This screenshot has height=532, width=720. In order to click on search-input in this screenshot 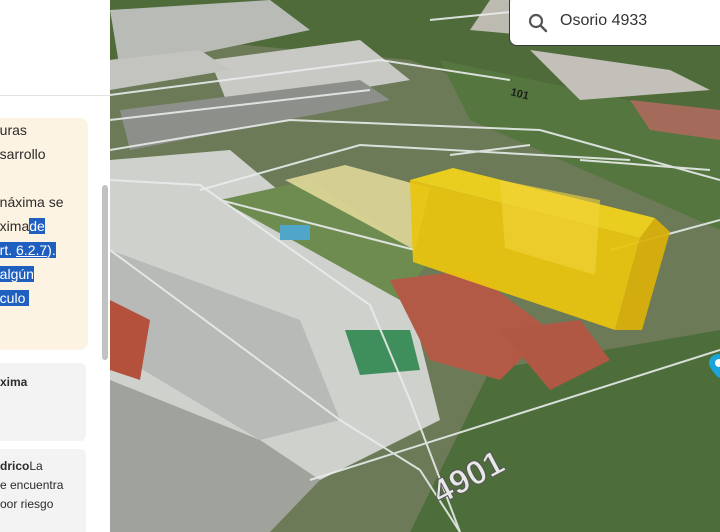, I will do `click(640, 21)`.